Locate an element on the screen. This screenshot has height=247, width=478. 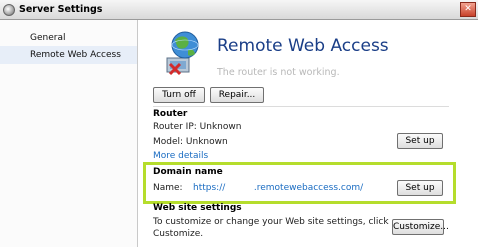
domain-url-link: https:// .remotewebaccess.com/ is located at coordinates (278, 188).